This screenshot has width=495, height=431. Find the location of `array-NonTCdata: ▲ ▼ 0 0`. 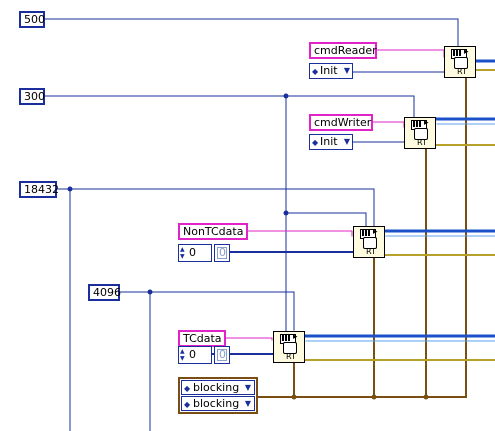

array-NonTCdata: ▲ ▼ 0 0 is located at coordinates (205, 253).